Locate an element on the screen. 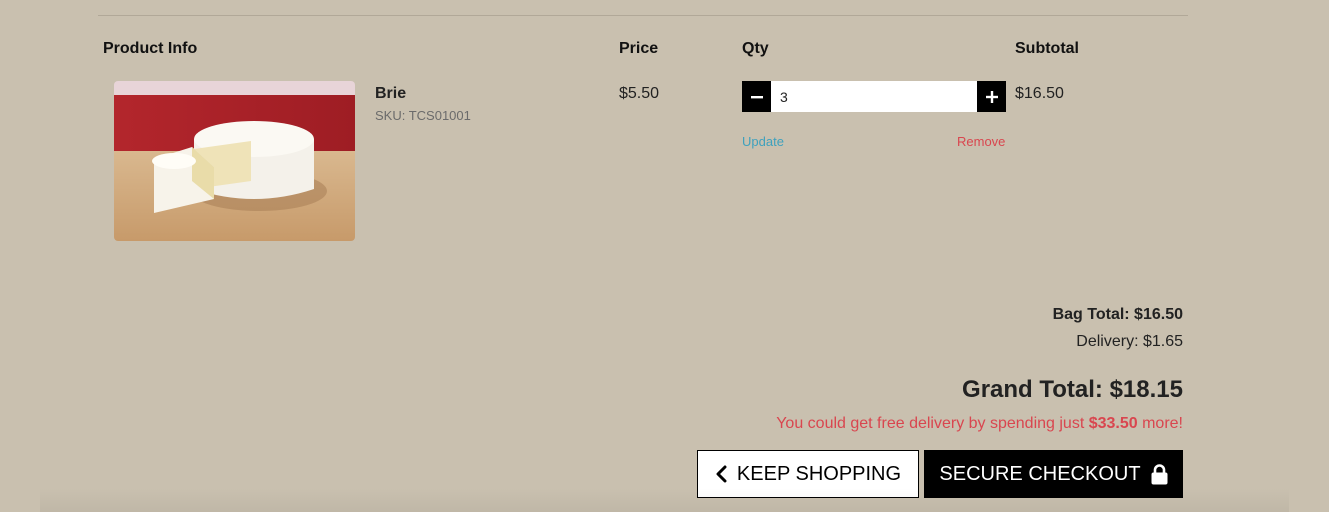 This screenshot has height=512, width=1329. header-product-info: Product Info is located at coordinates (150, 48).